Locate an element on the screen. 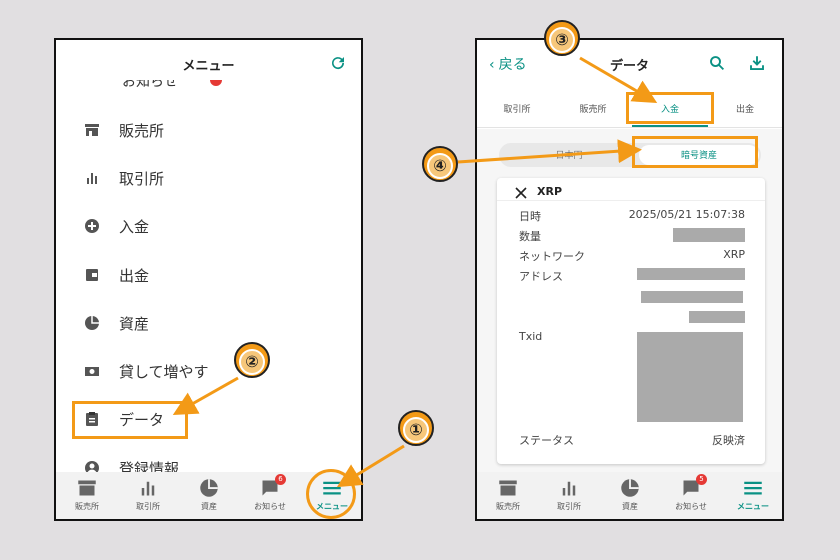 The image size is (840, 560). step-number-2: ② is located at coordinates (252, 360).